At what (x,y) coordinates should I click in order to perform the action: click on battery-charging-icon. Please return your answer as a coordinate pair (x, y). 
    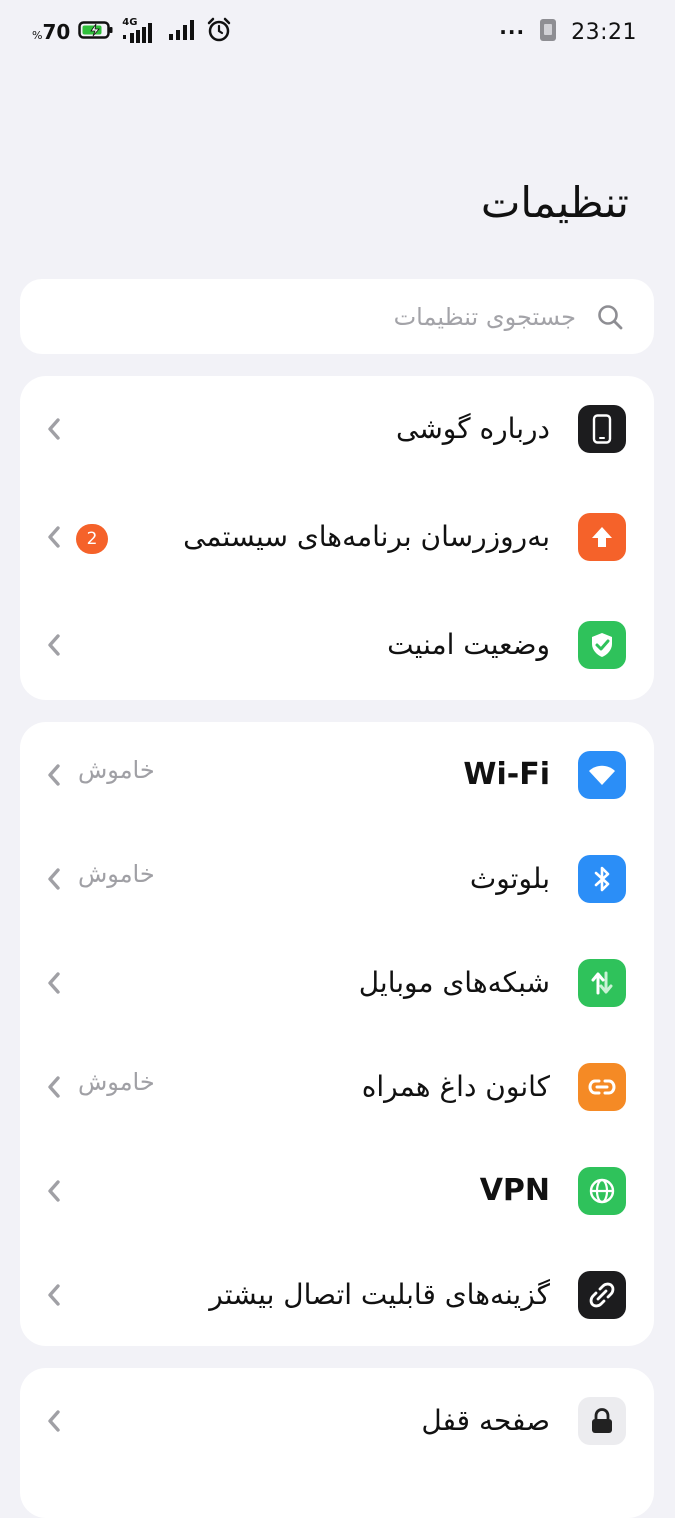
    Looking at the image, I should click on (96, 32).